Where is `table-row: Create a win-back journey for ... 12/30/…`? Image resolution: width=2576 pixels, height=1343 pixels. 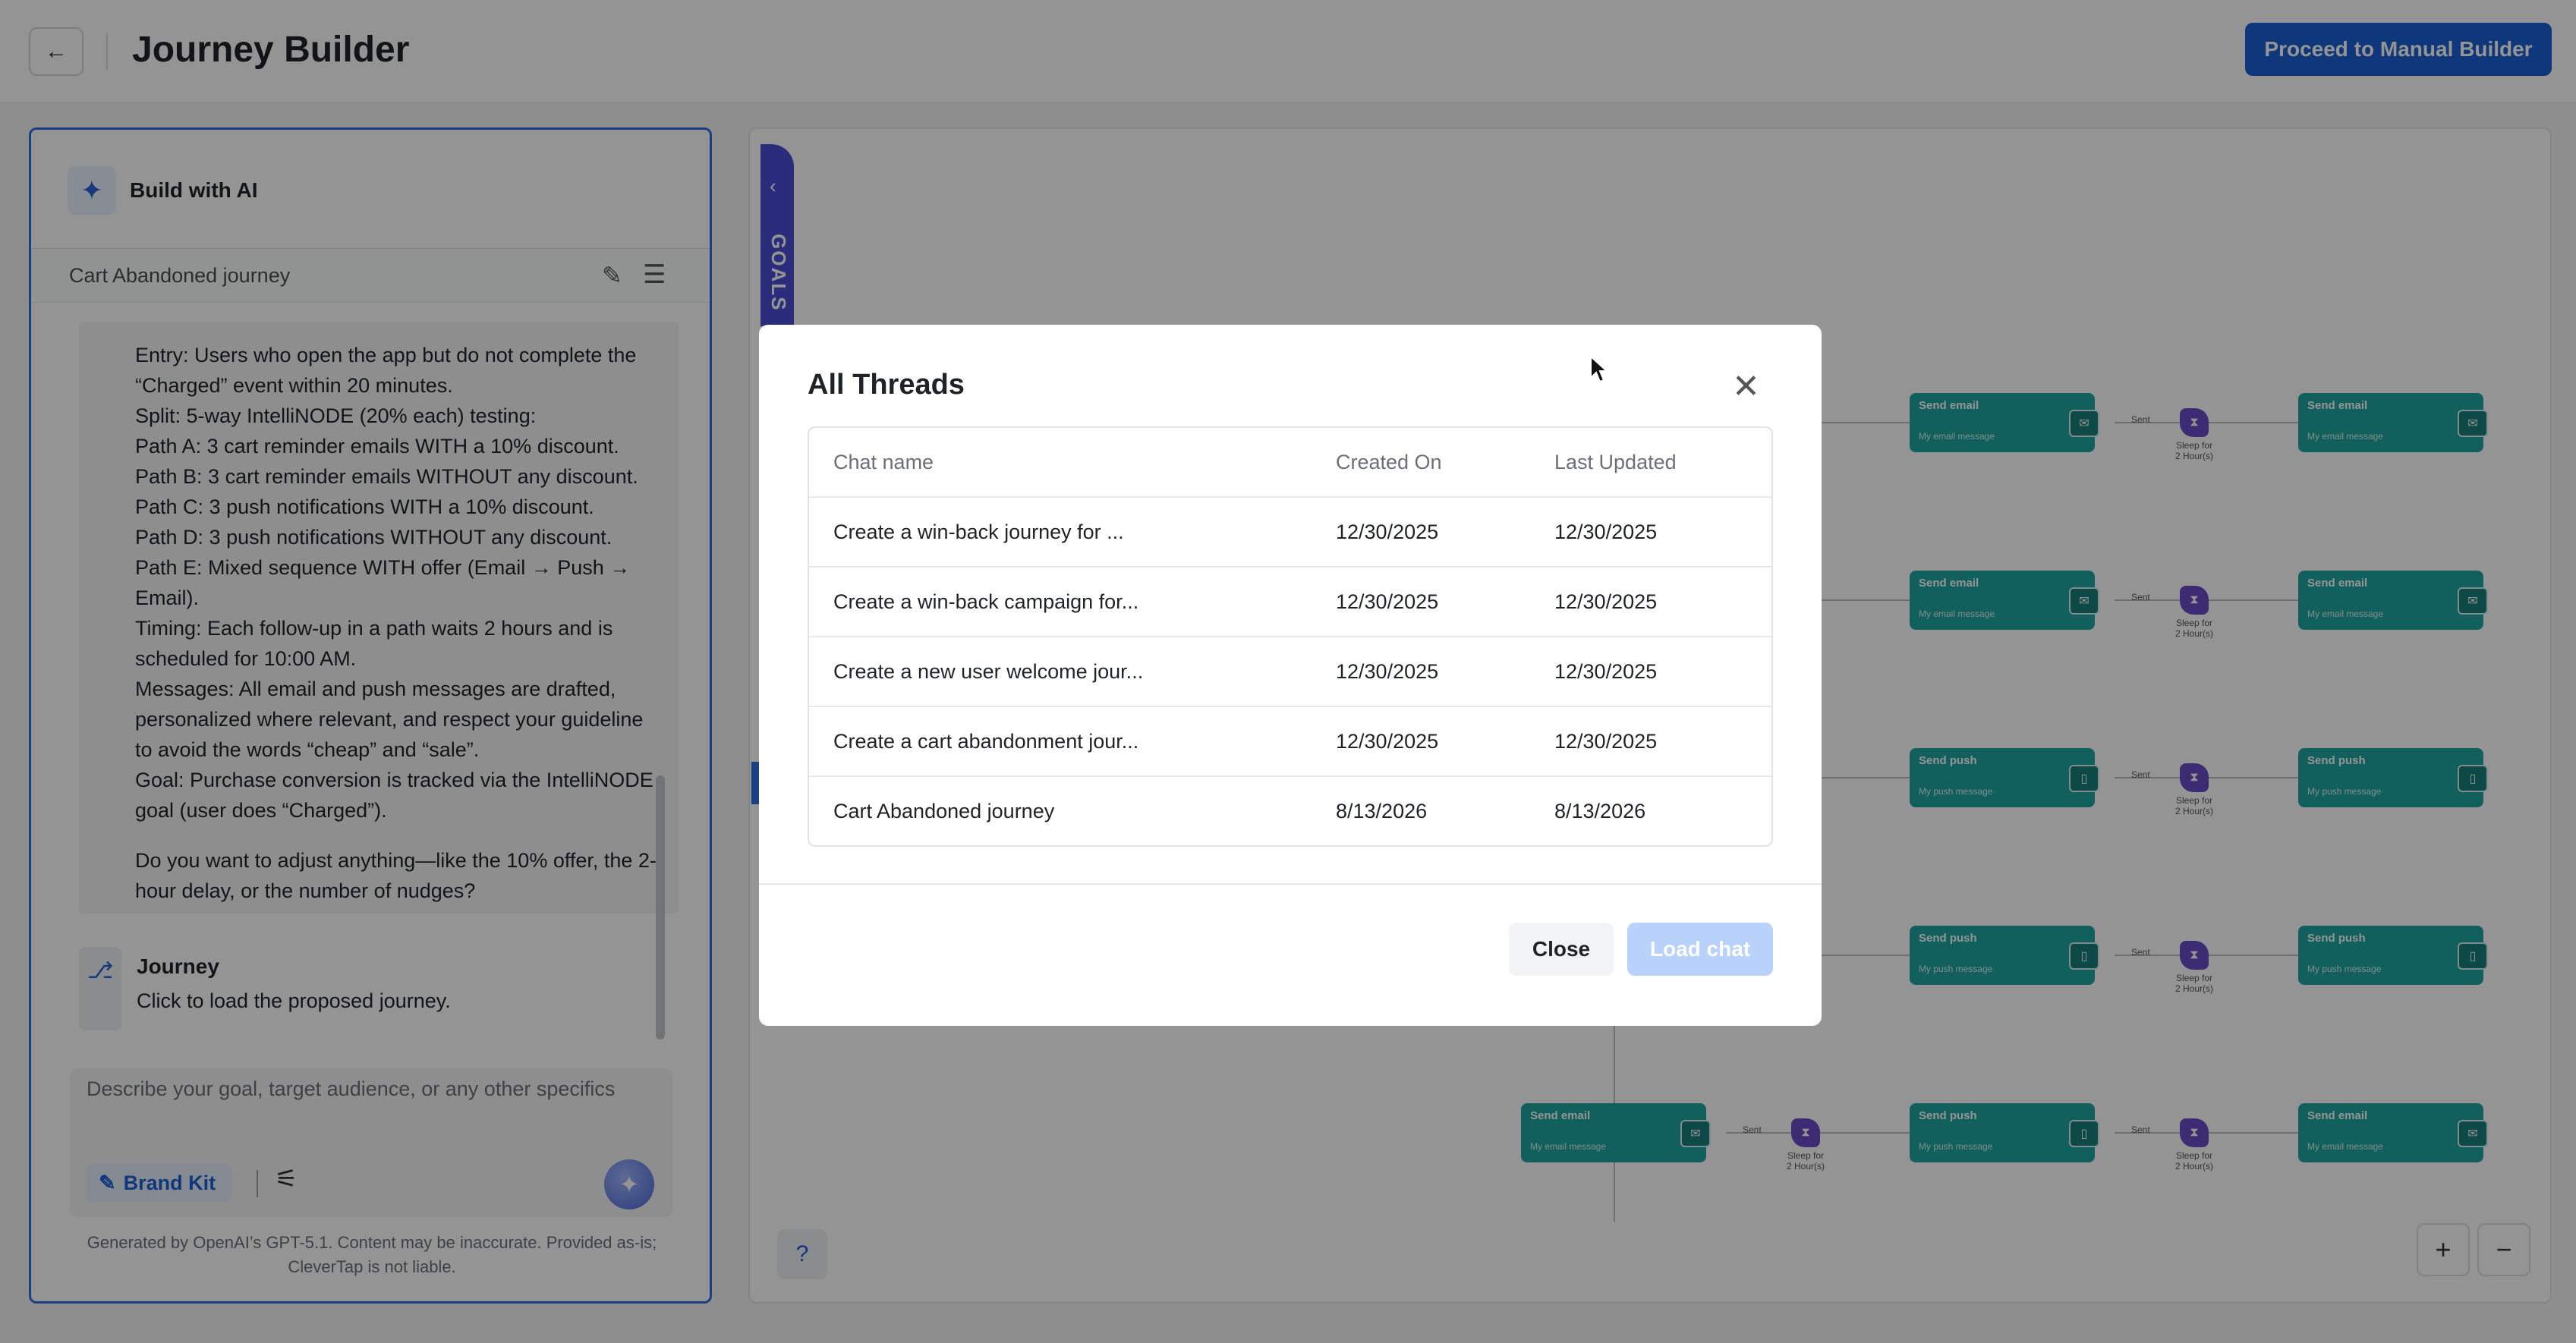 table-row: Create a win-back journey for ... 12/30/… is located at coordinates (1290, 533).